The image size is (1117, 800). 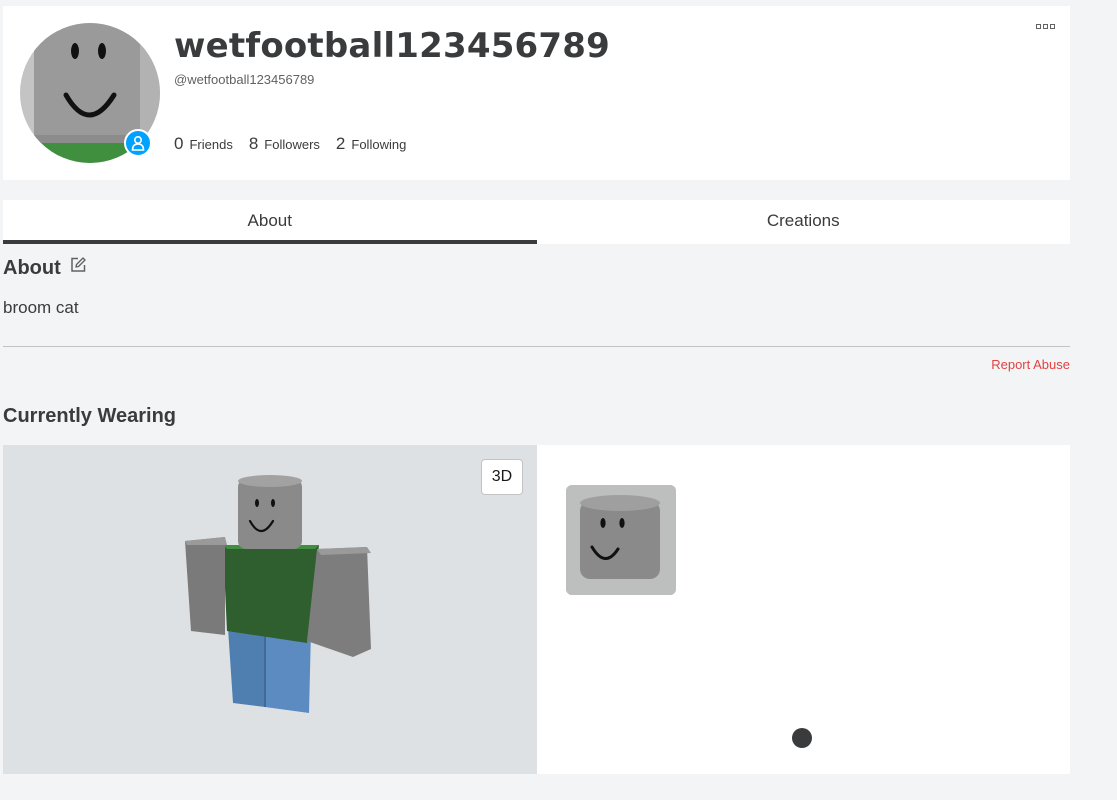 What do you see at coordinates (340, 143) in the screenshot?
I see `following-count: 2` at bounding box center [340, 143].